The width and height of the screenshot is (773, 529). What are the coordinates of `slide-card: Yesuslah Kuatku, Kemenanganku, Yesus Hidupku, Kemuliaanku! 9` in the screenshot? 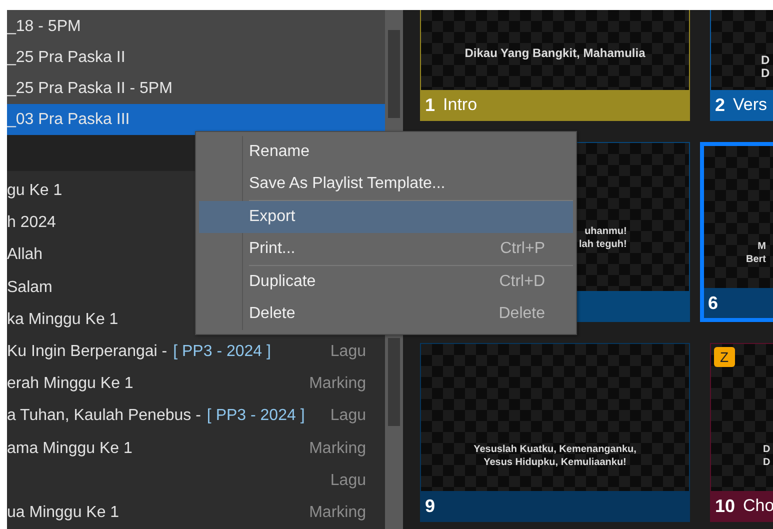 It's located at (555, 432).